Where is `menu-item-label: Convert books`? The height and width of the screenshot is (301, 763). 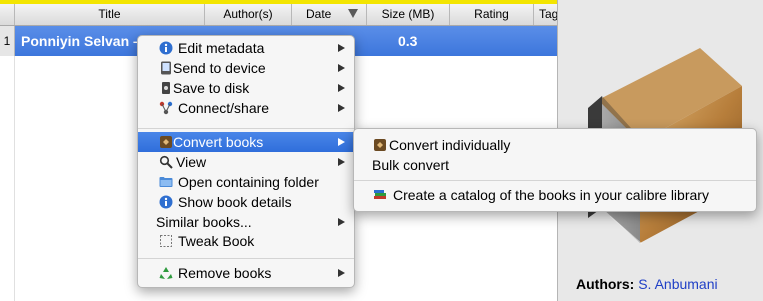 menu-item-label: Convert books is located at coordinates (218, 142).